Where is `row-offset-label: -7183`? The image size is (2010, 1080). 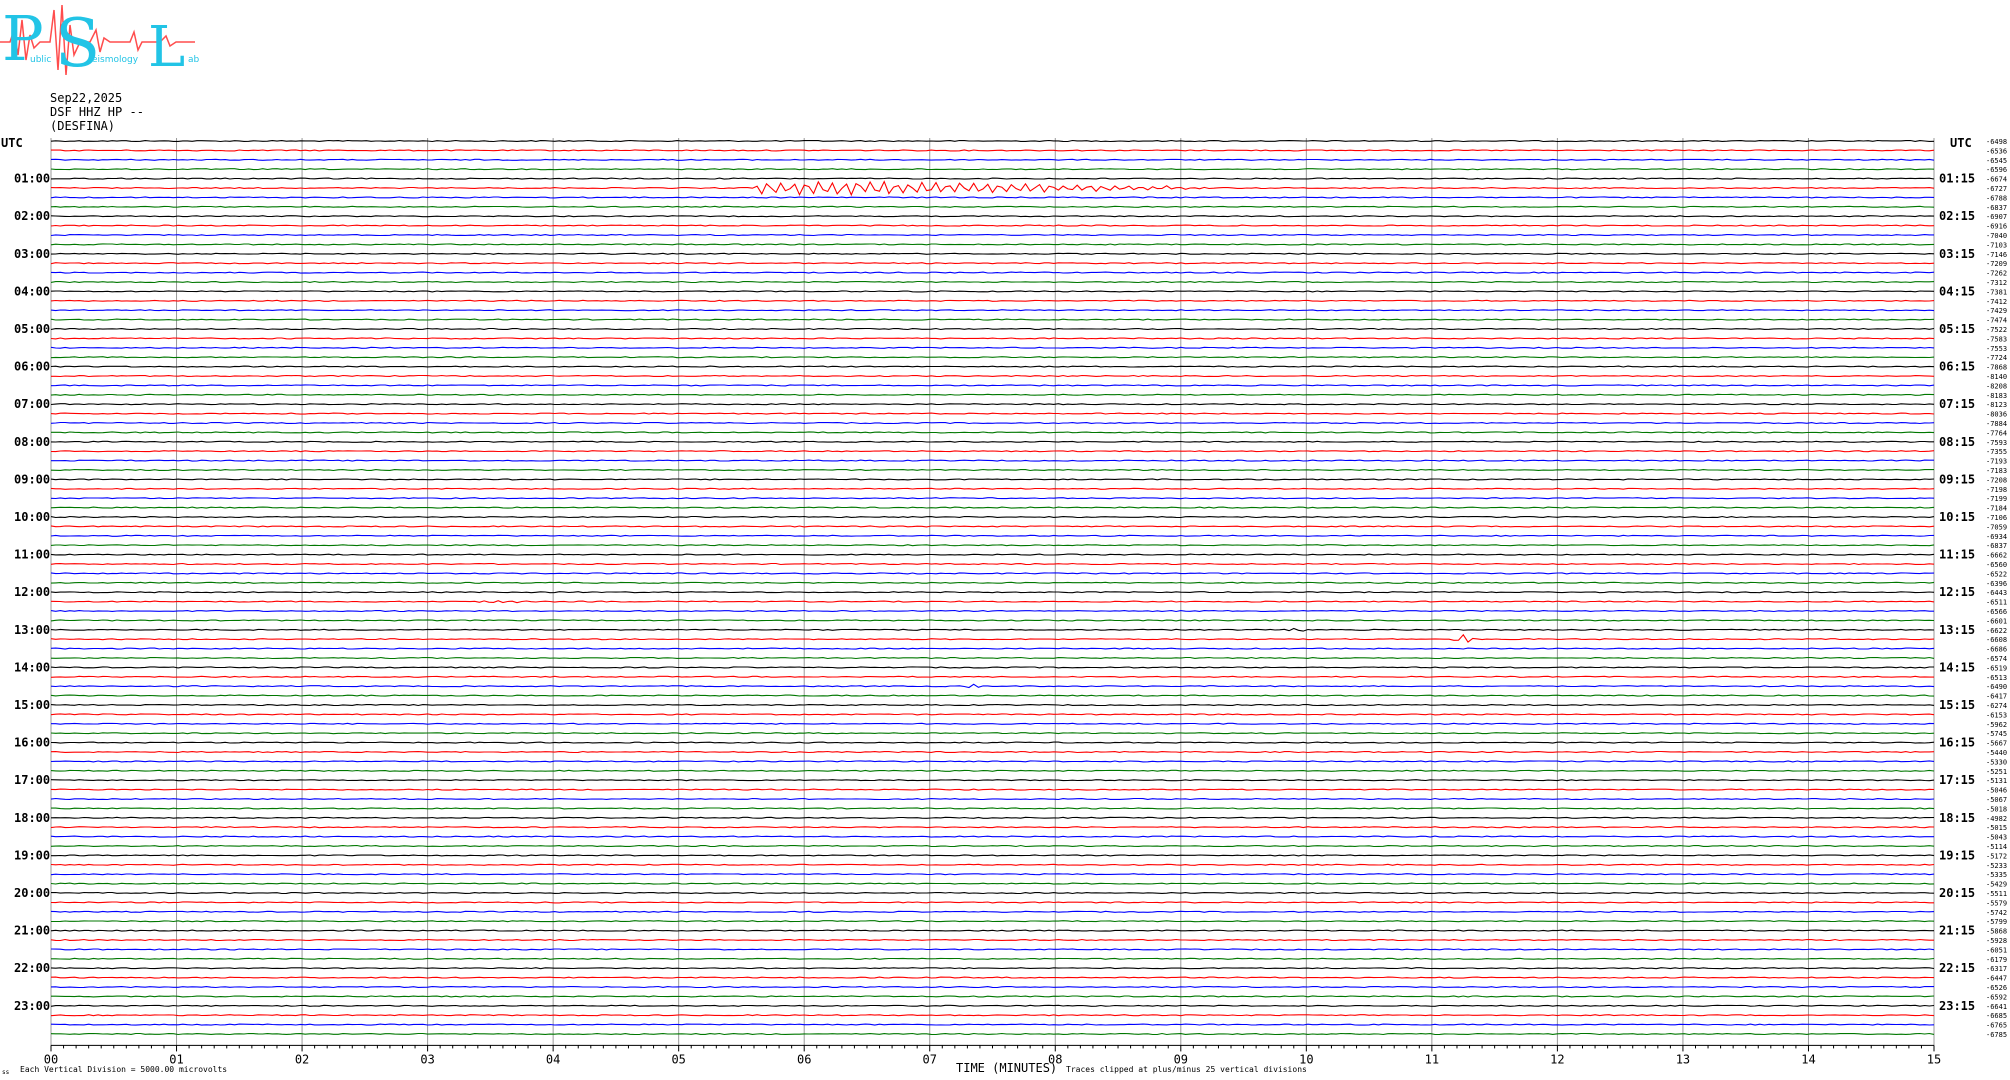
row-offset-label: -7183 is located at coordinates (1996, 471).